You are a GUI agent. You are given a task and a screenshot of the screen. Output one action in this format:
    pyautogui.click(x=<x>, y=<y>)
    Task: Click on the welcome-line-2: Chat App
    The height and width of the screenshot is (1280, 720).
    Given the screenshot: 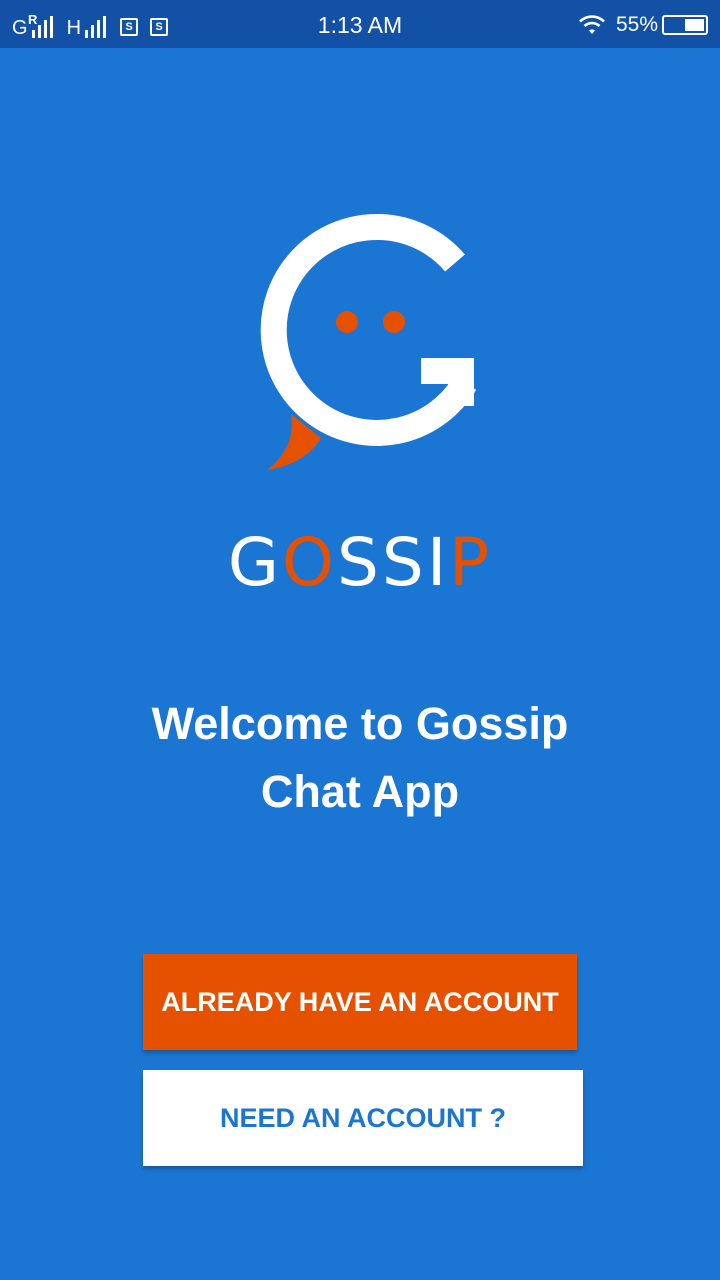 What is the action you would take?
    pyautogui.click(x=360, y=791)
    